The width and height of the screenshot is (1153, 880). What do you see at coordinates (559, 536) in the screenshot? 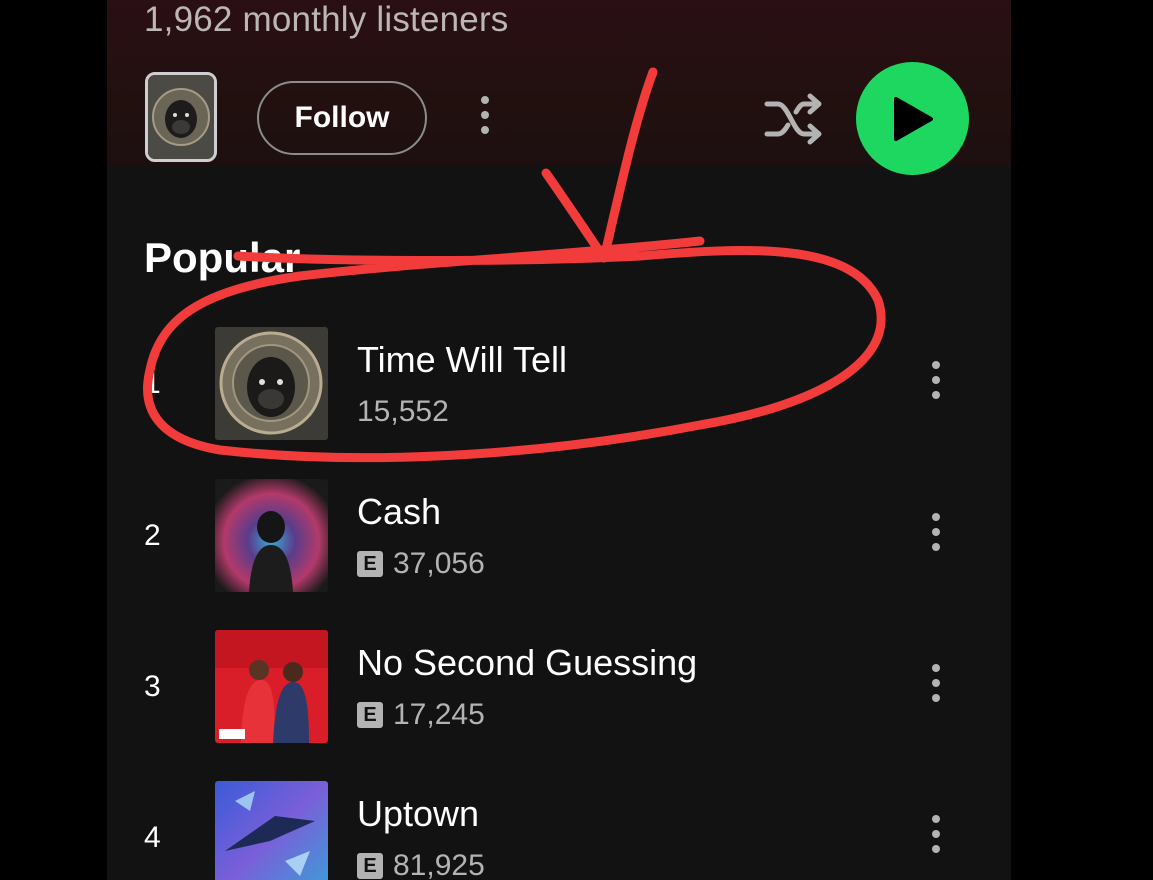
I see `track-row: 2 Cash E 37,056` at bounding box center [559, 536].